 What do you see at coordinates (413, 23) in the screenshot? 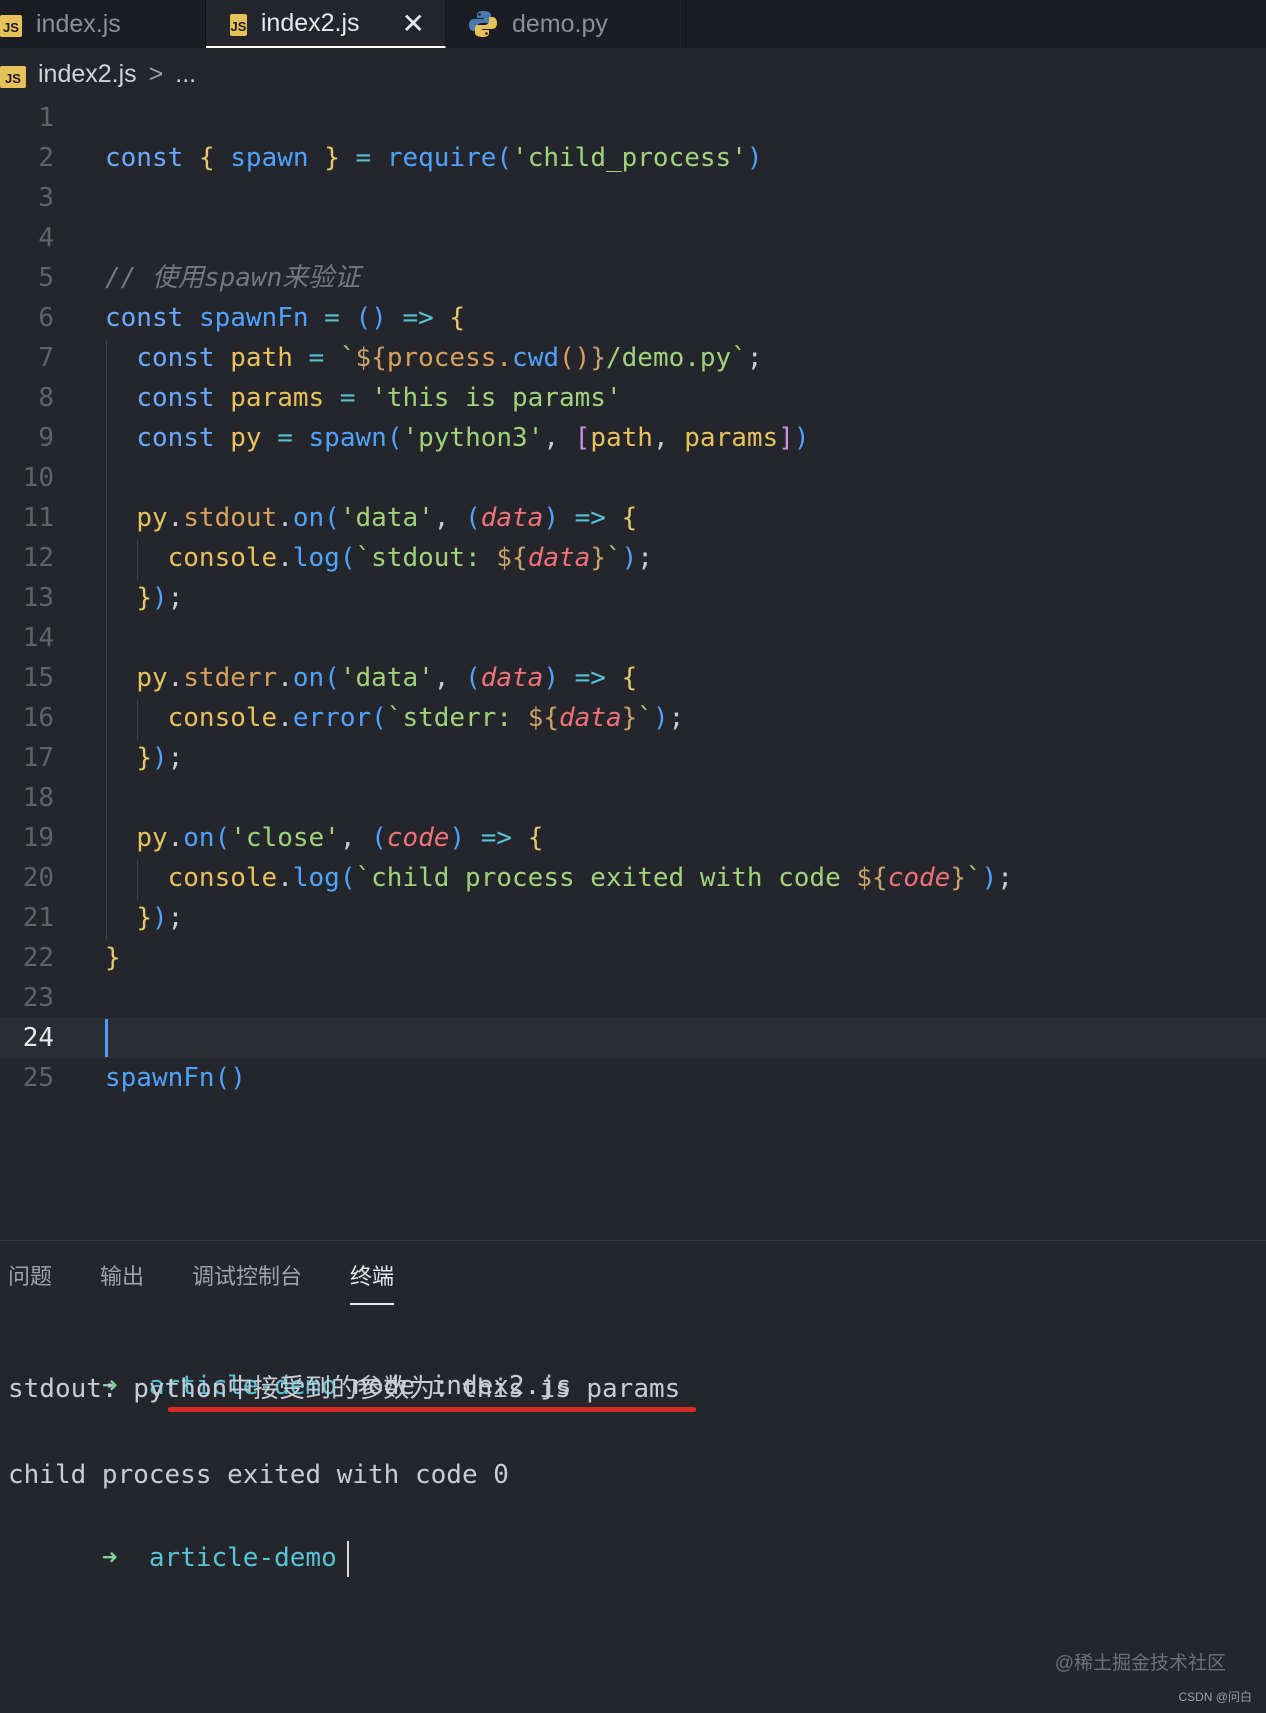
I see `close-icon: ✕` at bounding box center [413, 23].